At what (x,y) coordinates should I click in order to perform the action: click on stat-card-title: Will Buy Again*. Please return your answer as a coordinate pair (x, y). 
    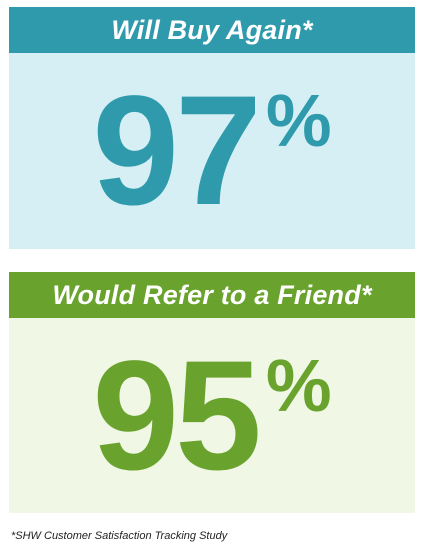
    Looking at the image, I should click on (212, 30).